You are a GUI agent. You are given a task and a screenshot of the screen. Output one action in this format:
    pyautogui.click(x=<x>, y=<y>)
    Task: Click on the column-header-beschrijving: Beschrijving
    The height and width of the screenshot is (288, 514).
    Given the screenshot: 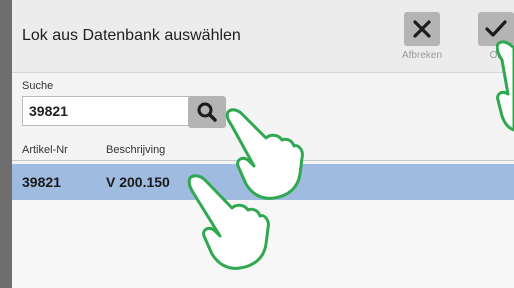 What is the action you would take?
    pyautogui.click(x=135, y=150)
    